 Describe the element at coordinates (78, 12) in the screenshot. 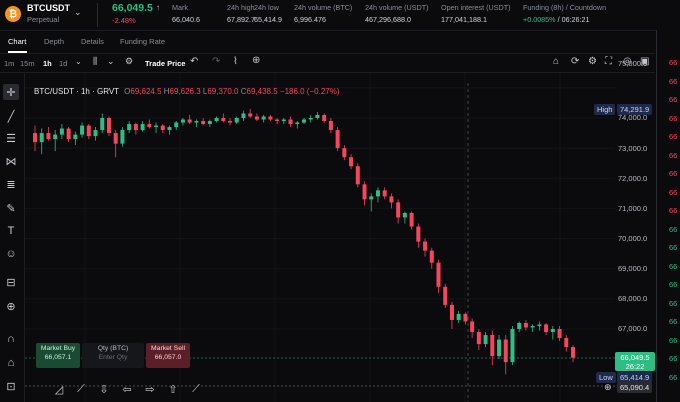

I see `symbol-dropdown-icon: ⌄` at that location.